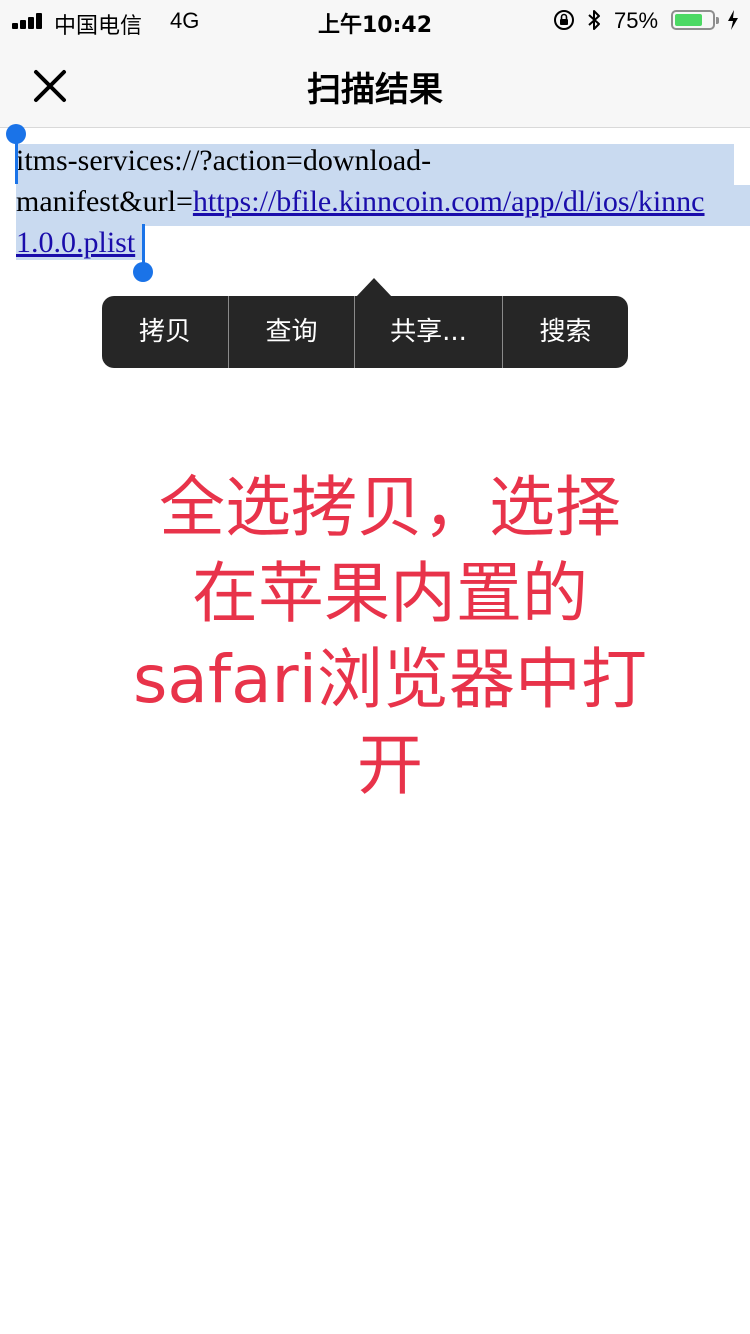 This screenshot has height=1334, width=750. I want to click on annotation-line: 在苹果内置的, so click(390, 593).